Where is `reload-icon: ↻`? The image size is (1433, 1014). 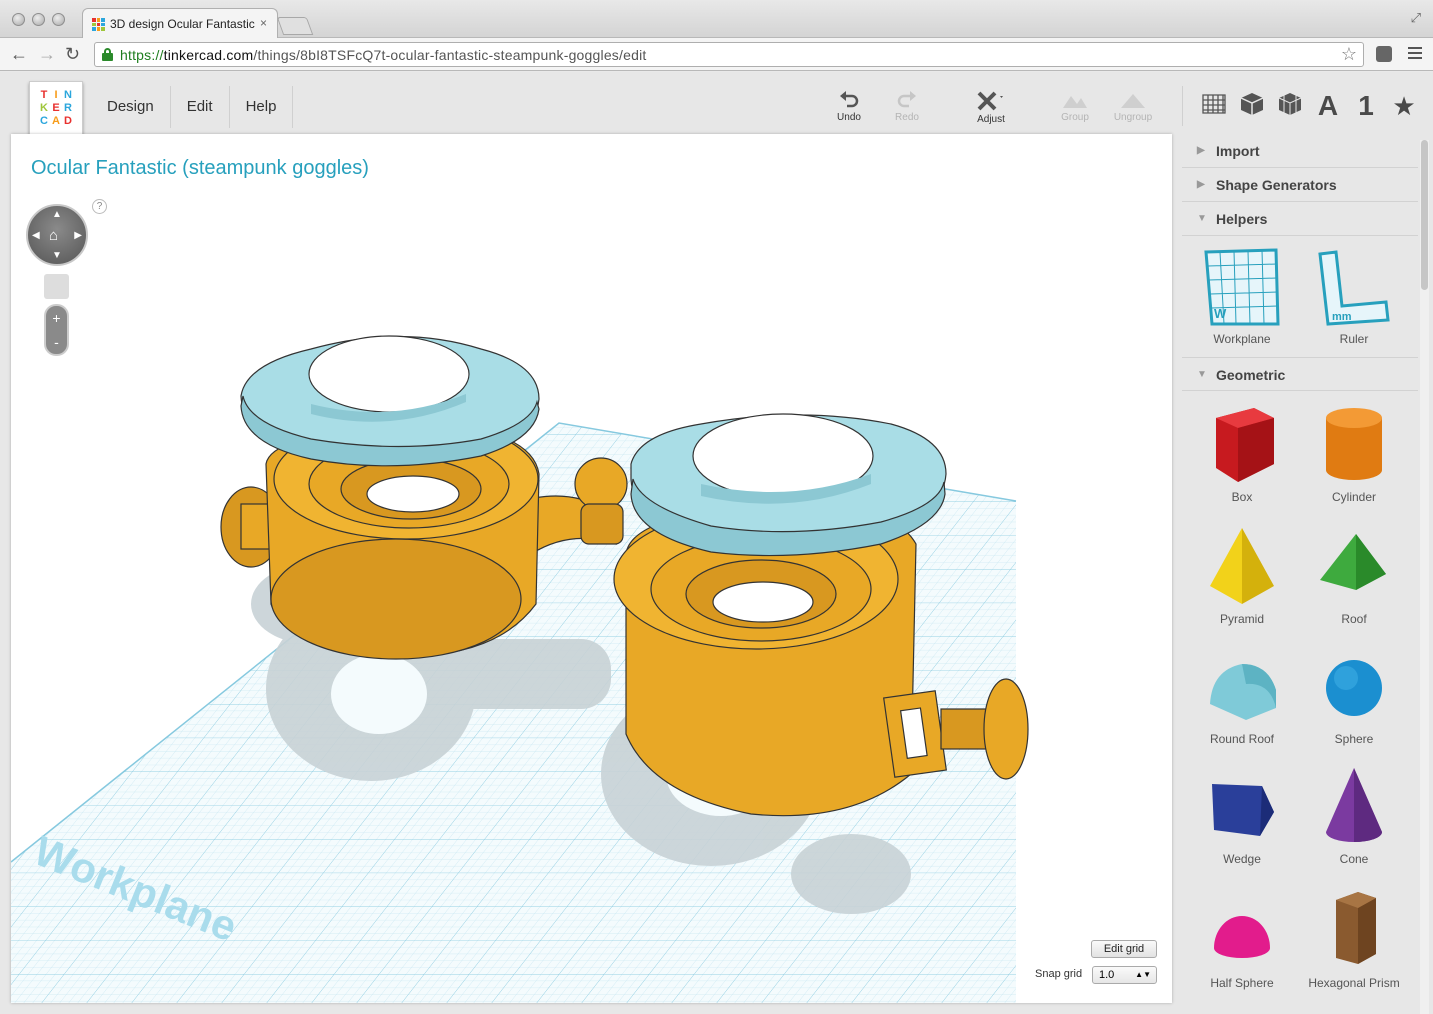
reload-icon: ↻ is located at coordinates (72, 54).